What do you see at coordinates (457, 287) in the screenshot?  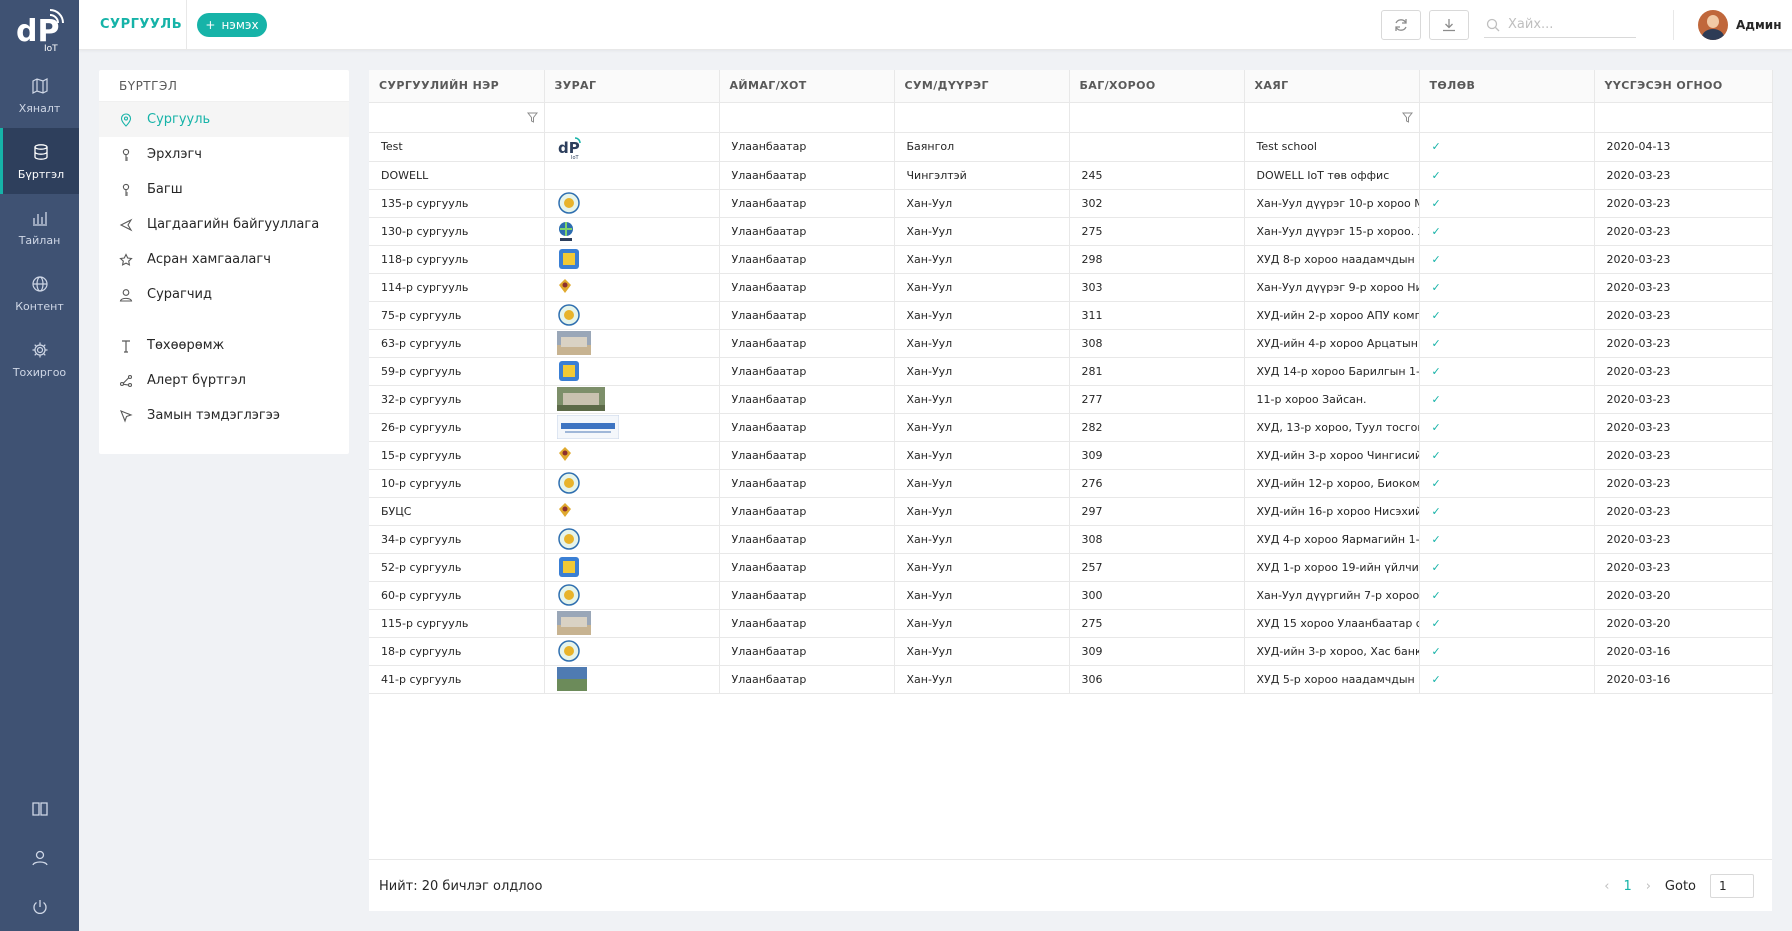 I see `school-name-cell: 114-р сургууль` at bounding box center [457, 287].